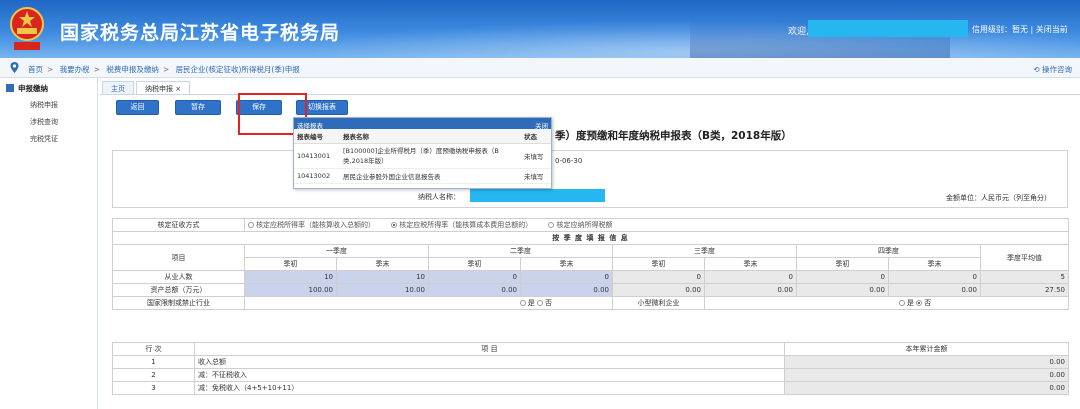 The width and height of the screenshot is (1080, 409). I want to click on subheader-row: 季初 季末 季初 季末 季初 季末 季初 季末, so click(591, 264).